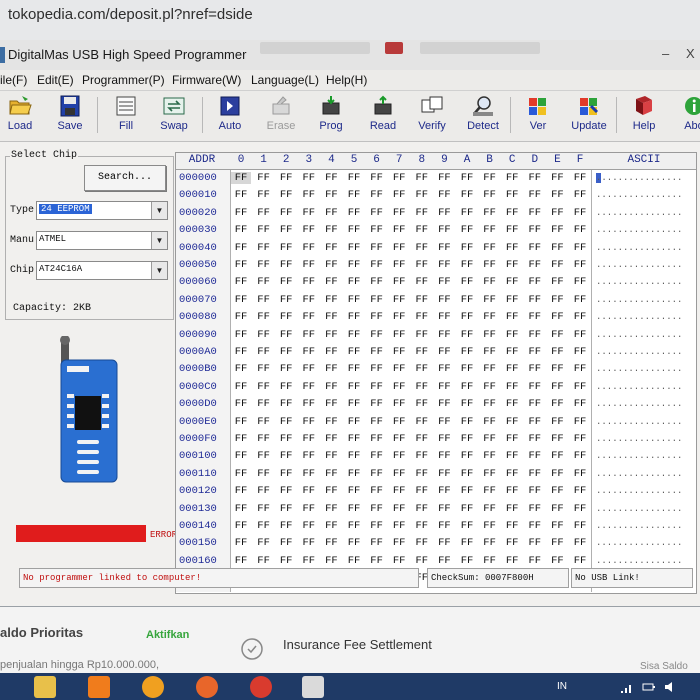 The height and width of the screenshot is (700, 700). Describe the element at coordinates (627, 687) in the screenshot. I see `network-icon` at that location.